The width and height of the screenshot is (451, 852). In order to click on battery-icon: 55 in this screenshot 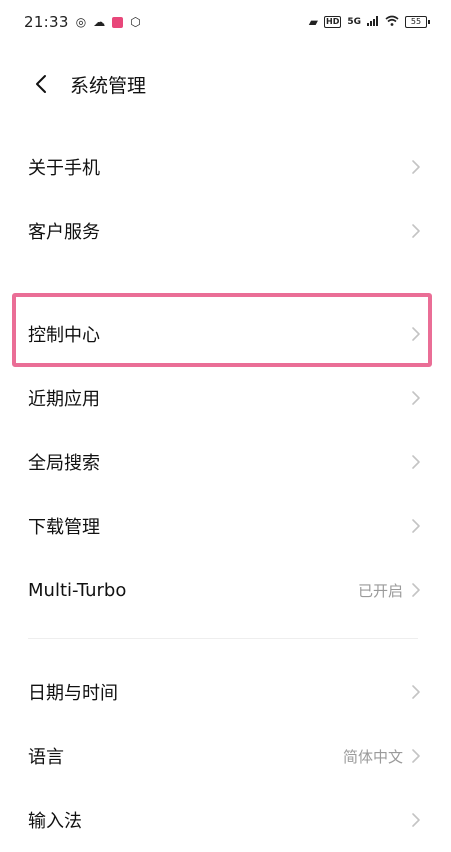, I will do `click(417, 22)`.